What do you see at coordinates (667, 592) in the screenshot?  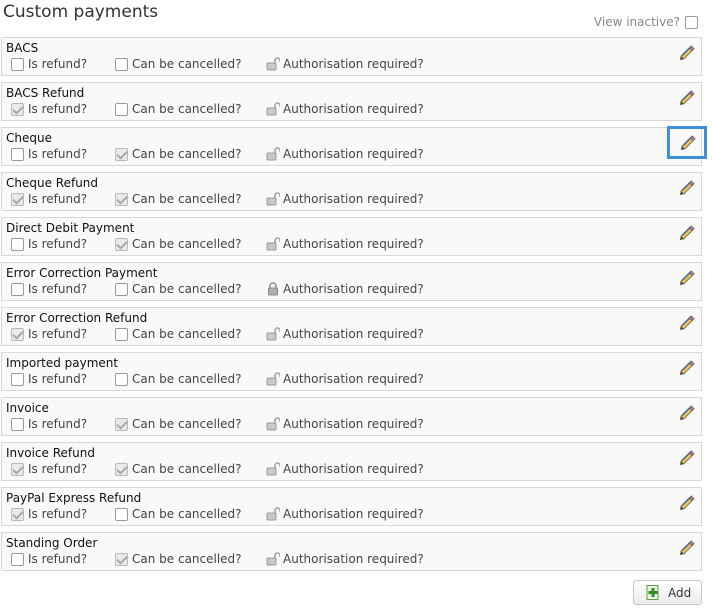 I see `add-button: Add` at bounding box center [667, 592].